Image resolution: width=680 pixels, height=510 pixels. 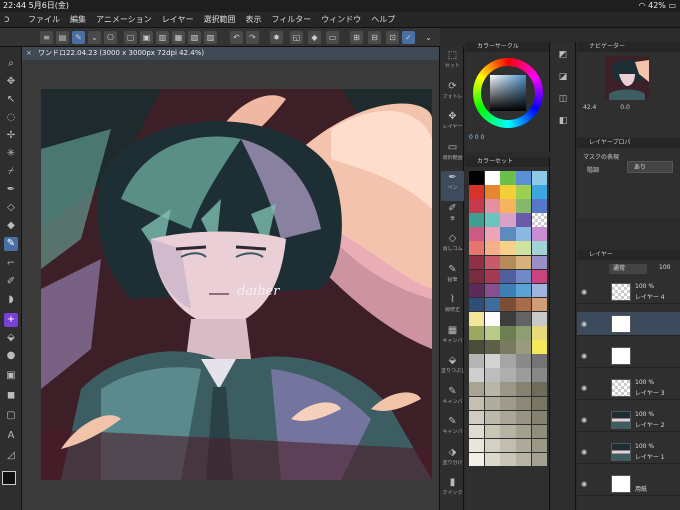 I want to click on deselect-icon: ◱, so click(x=296, y=37).